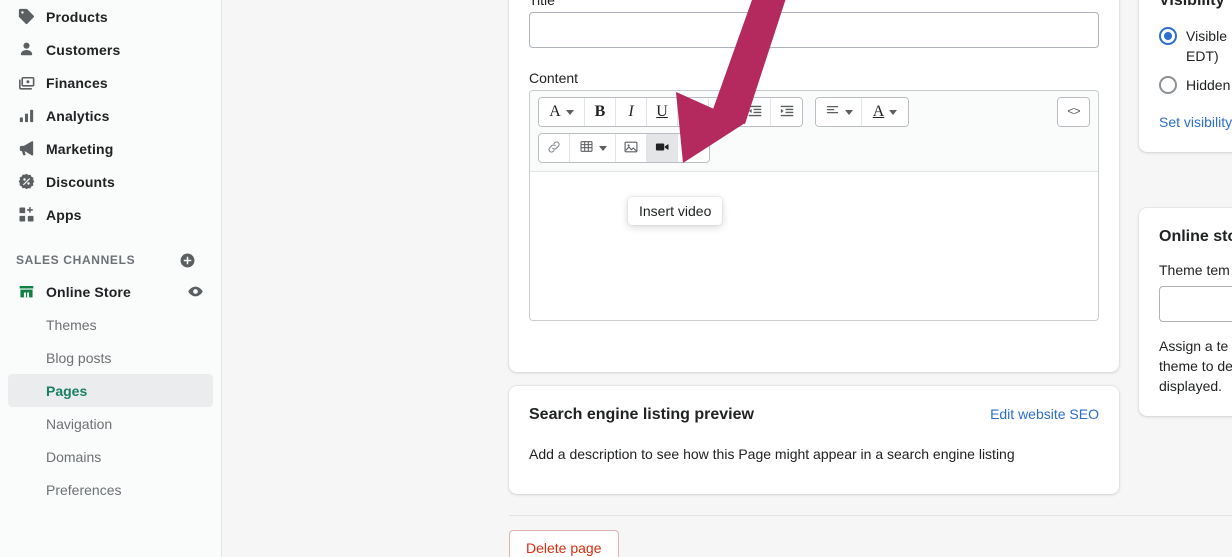  I want to click on sidebar-item-label: Products, so click(77, 16).